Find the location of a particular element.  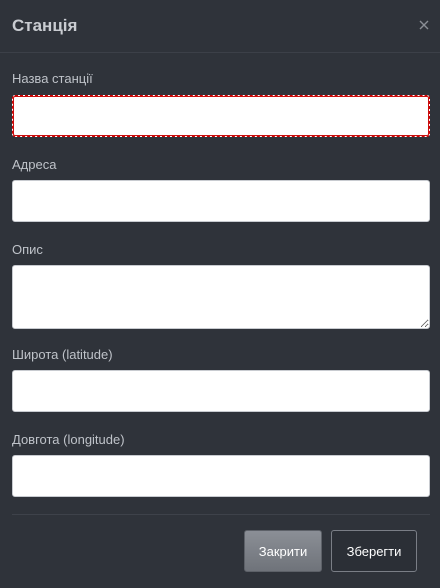

dialog-title: Станція is located at coordinates (45, 25).